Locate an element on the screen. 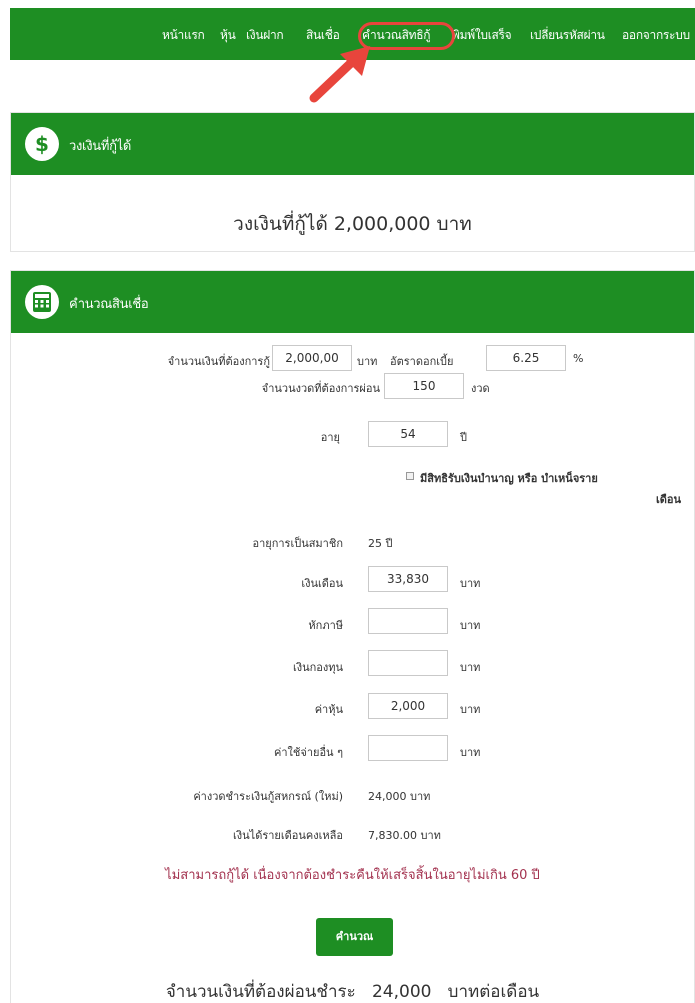 The height and width of the screenshot is (1003, 695). interest-input: 6.25 is located at coordinates (526, 358).